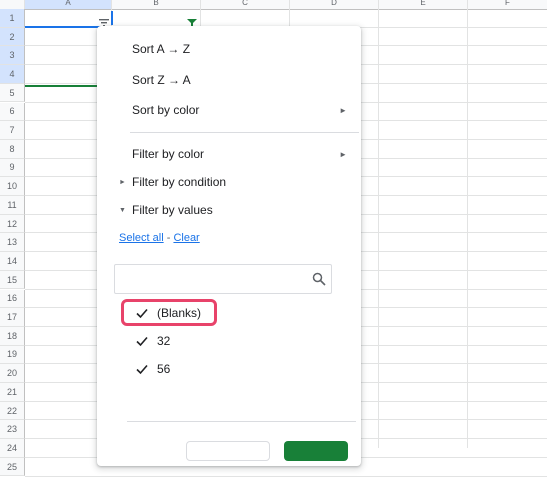 This screenshot has height=477, width=547. I want to click on row-header: 14, so click(12, 261).